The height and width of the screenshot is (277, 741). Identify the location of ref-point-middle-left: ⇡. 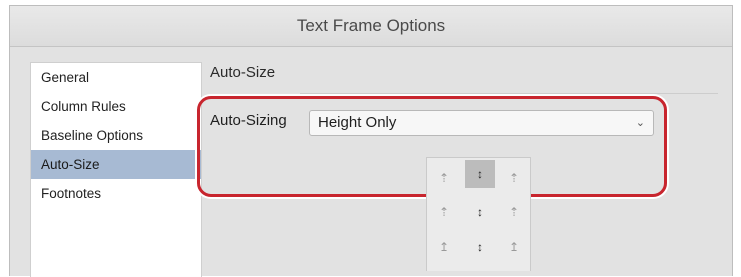
(444, 212).